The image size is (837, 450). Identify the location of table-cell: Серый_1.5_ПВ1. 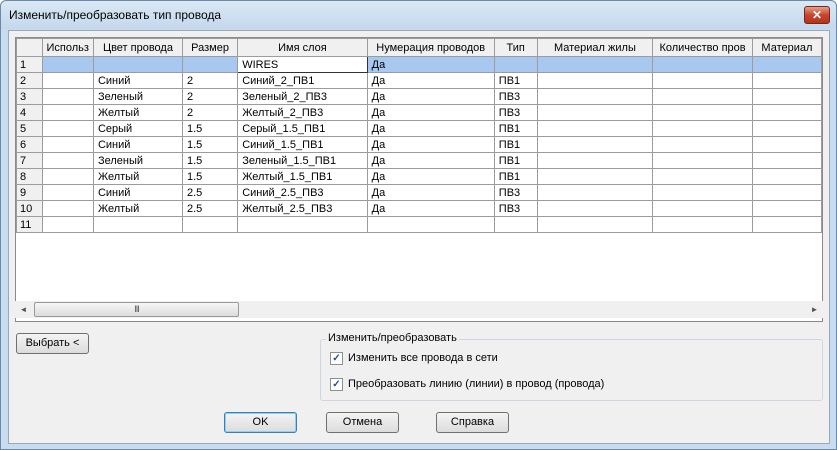
(302, 128).